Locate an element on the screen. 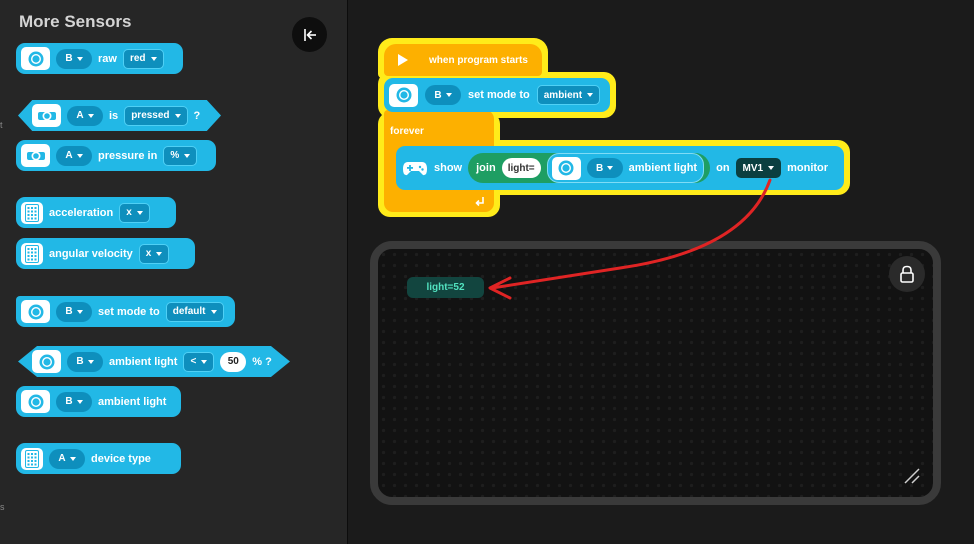  monitor-dropdown: MV1 is located at coordinates (758, 168).